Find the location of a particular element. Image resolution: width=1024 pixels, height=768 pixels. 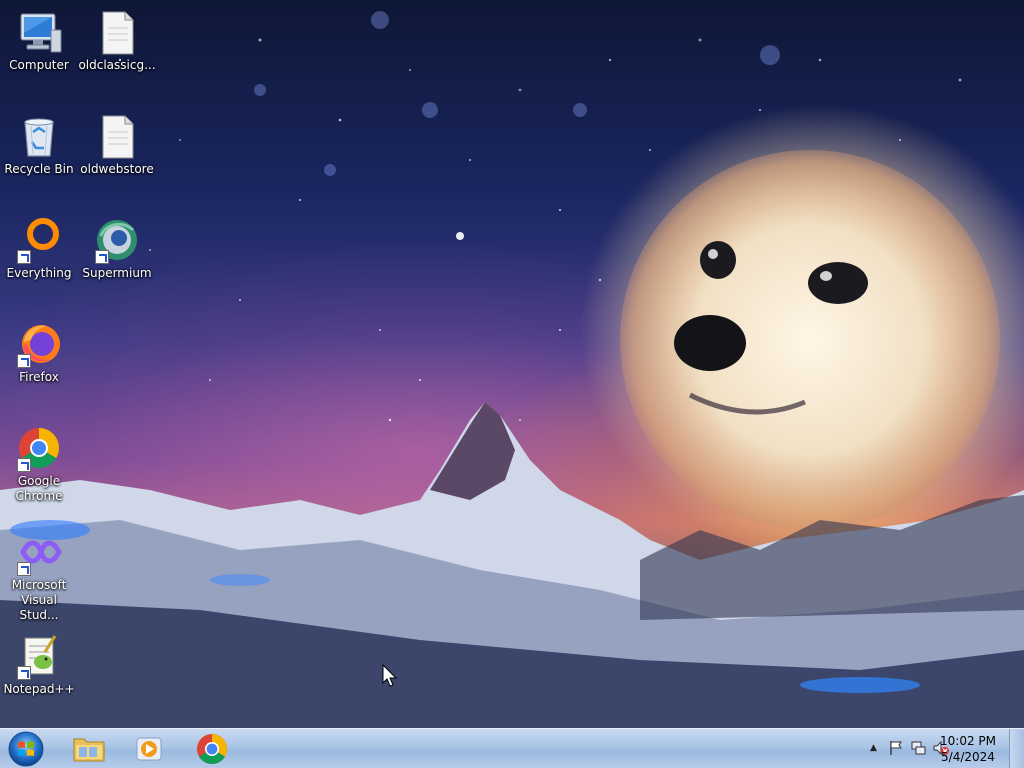

folder-icon is located at coordinates (89, 750).